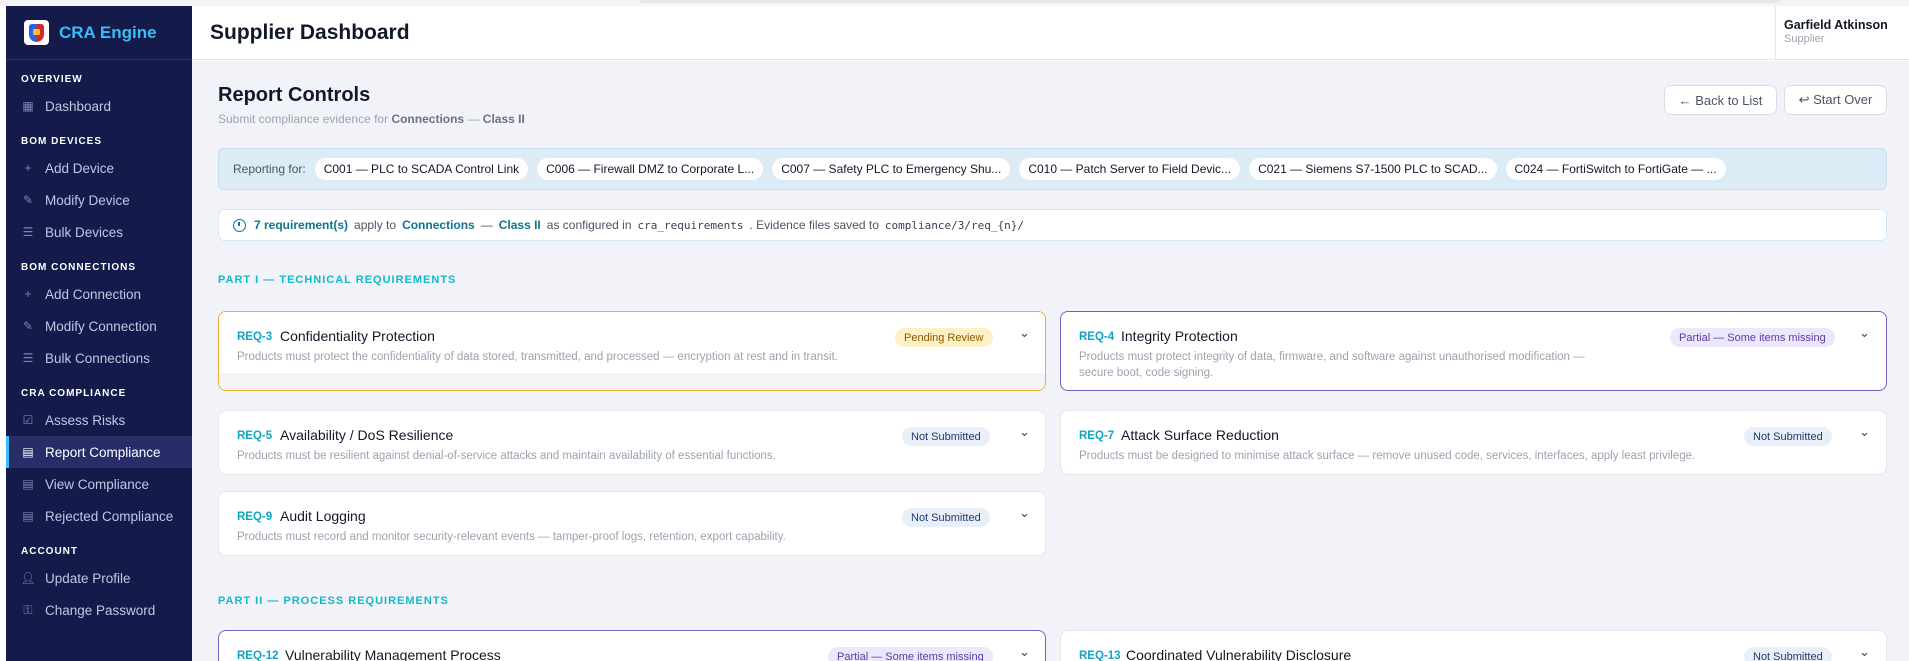 The height and width of the screenshot is (661, 1909). Describe the element at coordinates (258, 655) in the screenshot. I see `requirement-id: REQ-12` at that location.